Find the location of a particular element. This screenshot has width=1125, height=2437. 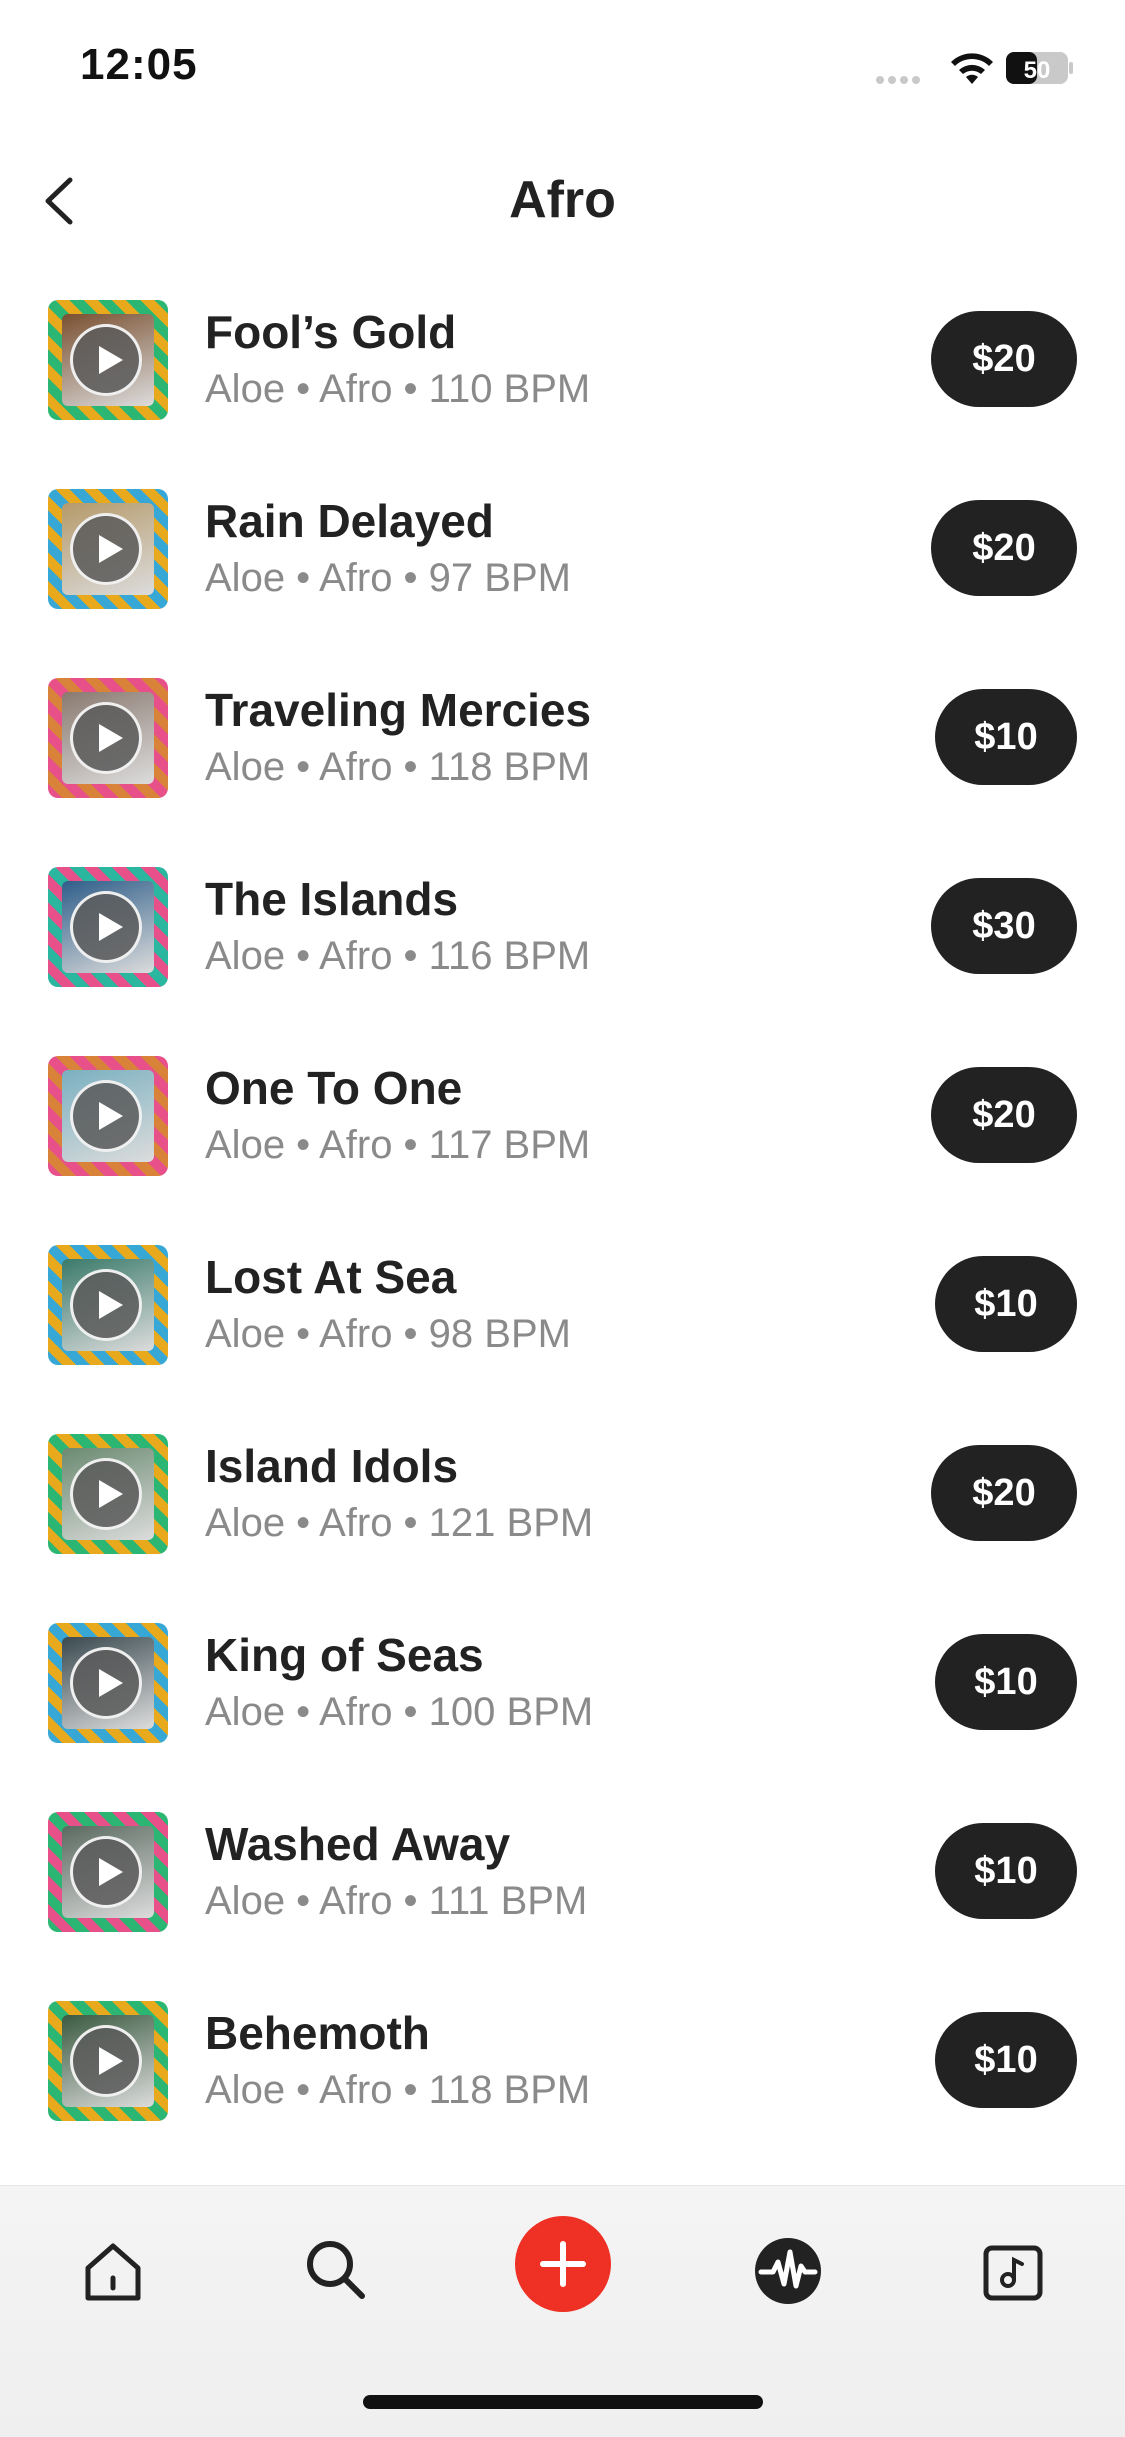

search-icon is located at coordinates (336, 2270).